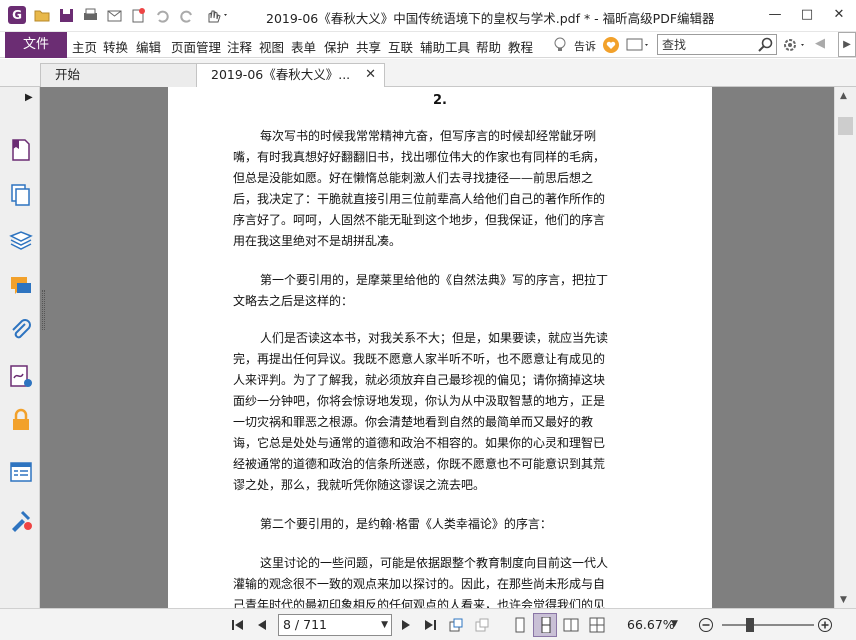 The image size is (856, 640). I want to click on page-dropdown-icon: ▼, so click(384, 625).